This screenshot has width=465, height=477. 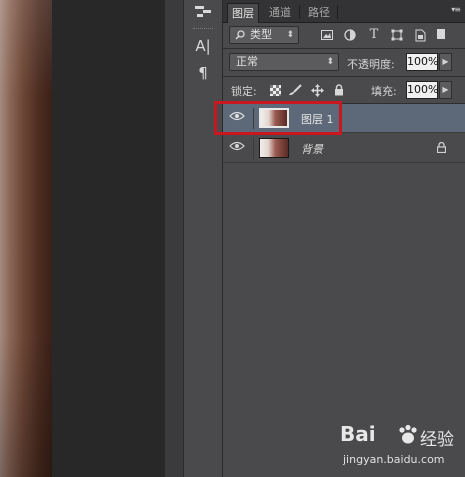 I want to click on opacity-input: 100%, so click(x=422, y=62).